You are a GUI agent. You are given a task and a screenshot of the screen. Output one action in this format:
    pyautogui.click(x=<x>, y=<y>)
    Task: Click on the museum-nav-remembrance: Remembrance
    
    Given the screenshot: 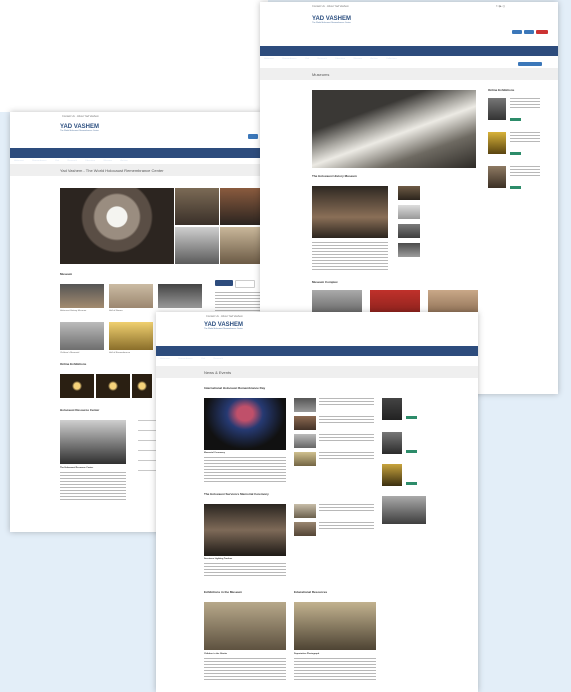 What is the action you would take?
    pyautogui.click(x=289, y=59)
    